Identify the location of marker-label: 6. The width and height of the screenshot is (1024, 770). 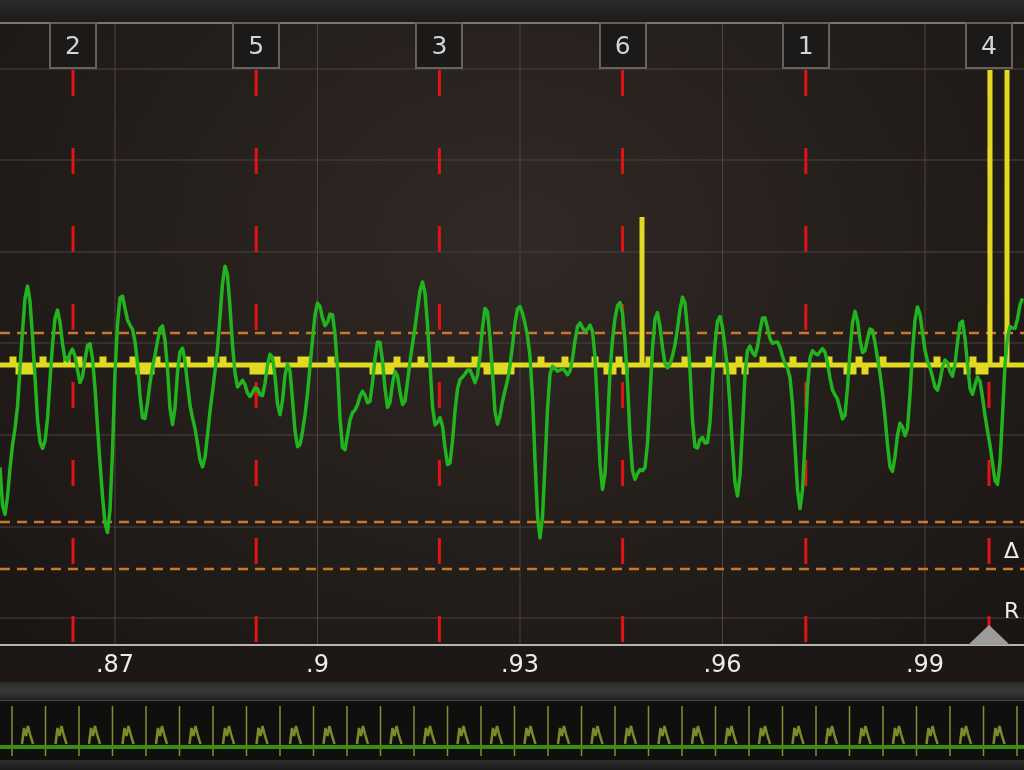
(622, 45).